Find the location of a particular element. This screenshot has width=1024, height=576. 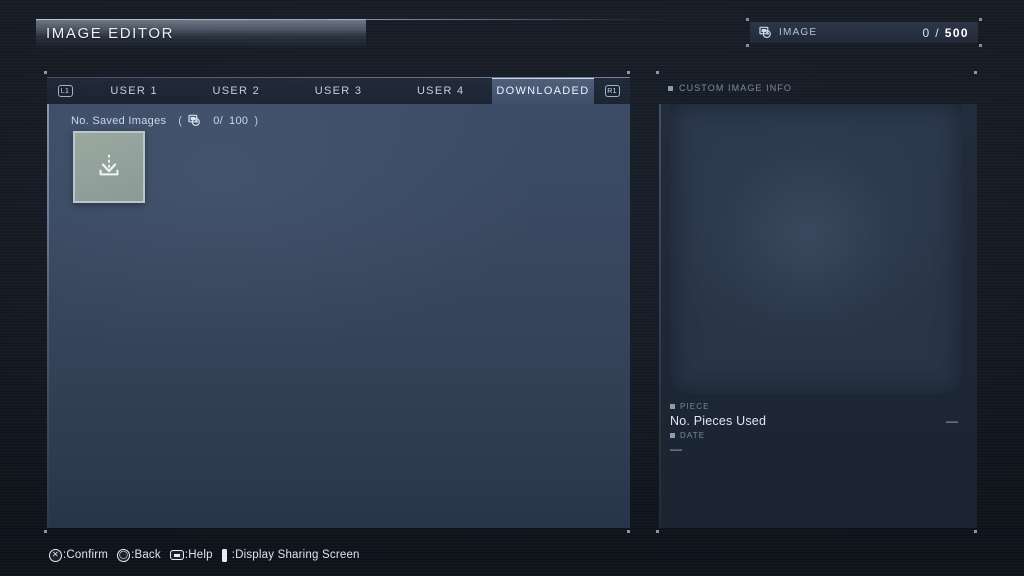

next-tab-shoulder-button: R1 is located at coordinates (612, 91).